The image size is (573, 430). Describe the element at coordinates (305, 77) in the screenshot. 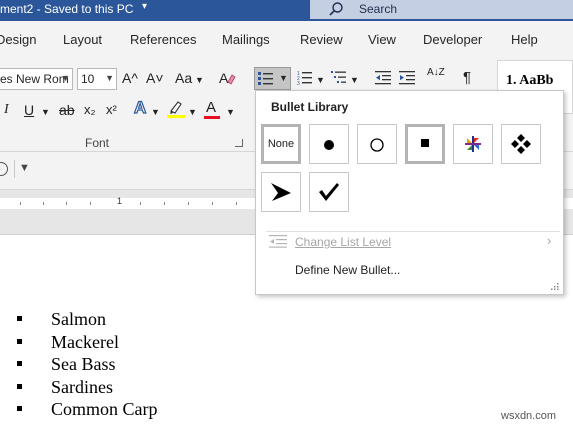

I see `numbering-icon: 1 2 3` at that location.